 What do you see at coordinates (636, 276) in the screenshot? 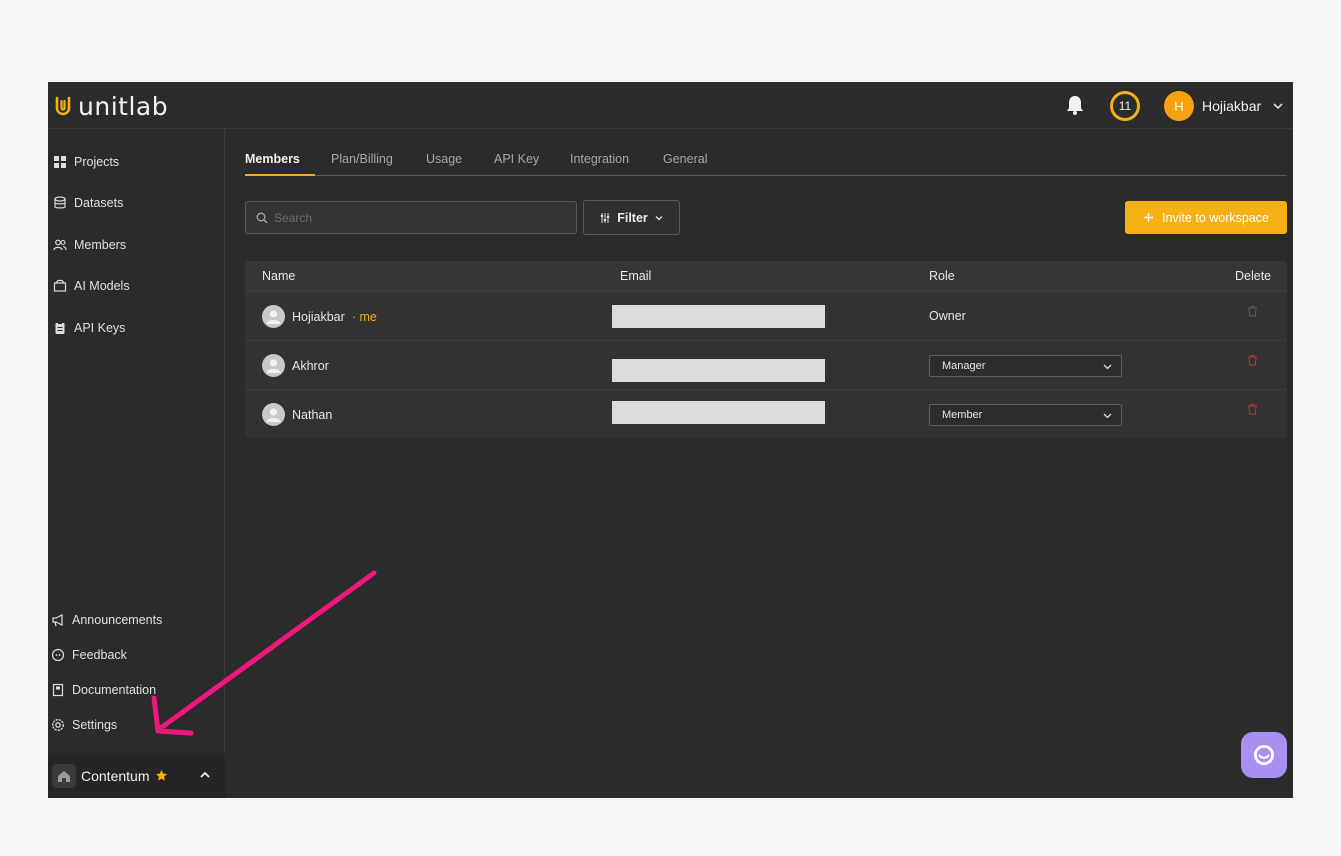
I see `column-header-email: Email` at bounding box center [636, 276].